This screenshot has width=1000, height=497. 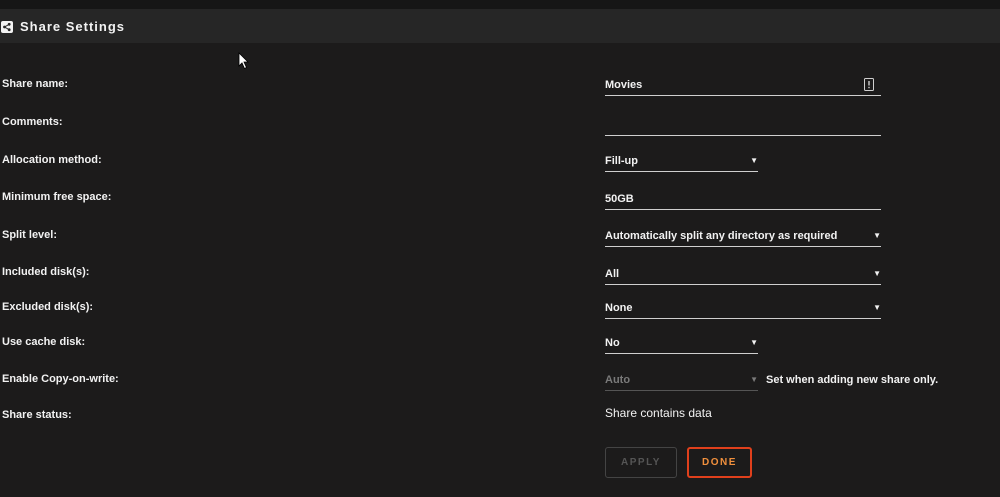 What do you see at coordinates (35, 84) in the screenshot?
I see `share-name-label: Share name:` at bounding box center [35, 84].